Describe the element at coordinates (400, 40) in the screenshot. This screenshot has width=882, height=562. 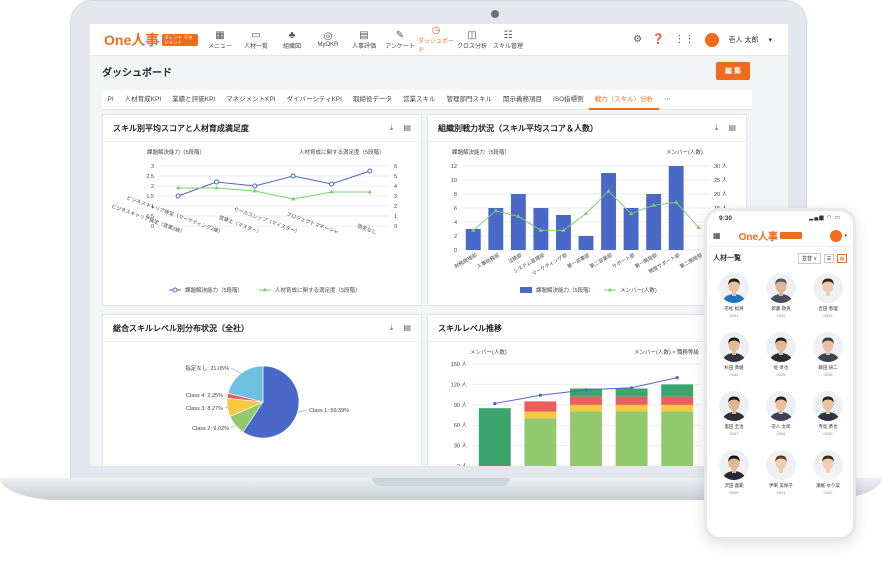
I see `nav-item-5: ✎ アンケート` at that location.